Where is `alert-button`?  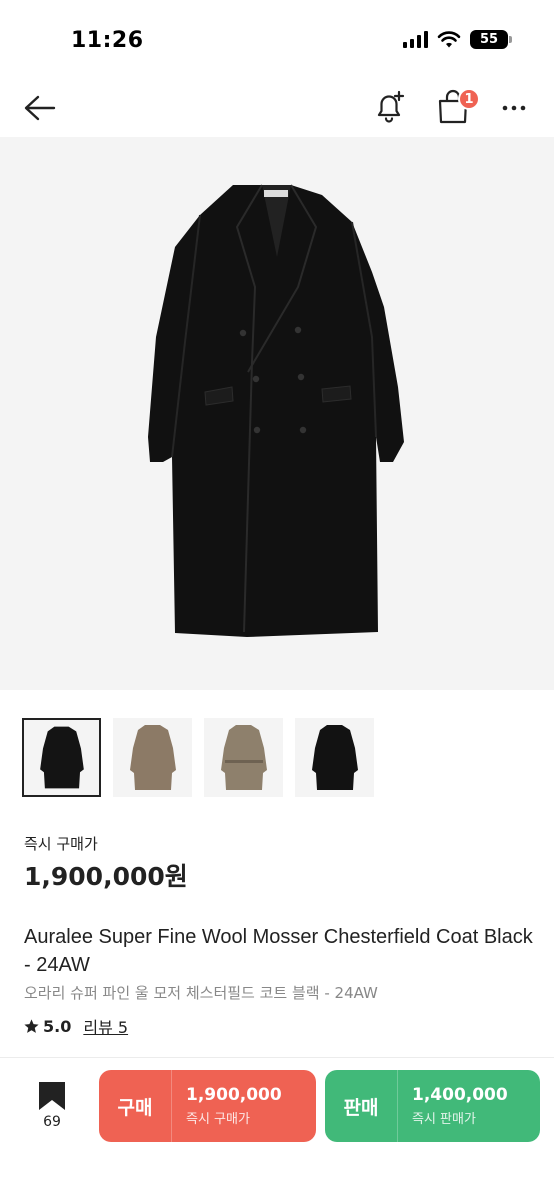 alert-button is located at coordinates (390, 107).